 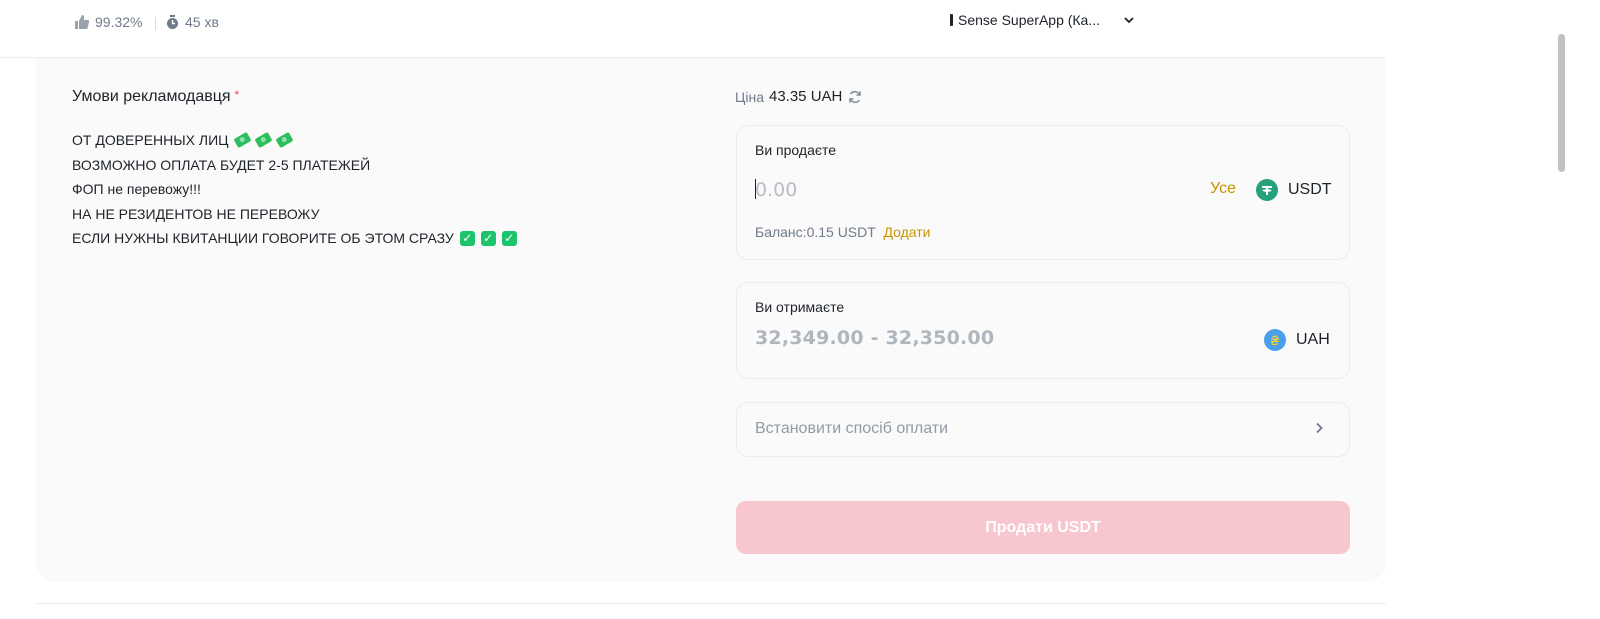 I want to click on sell-currency-code: USDT, so click(x=1310, y=189).